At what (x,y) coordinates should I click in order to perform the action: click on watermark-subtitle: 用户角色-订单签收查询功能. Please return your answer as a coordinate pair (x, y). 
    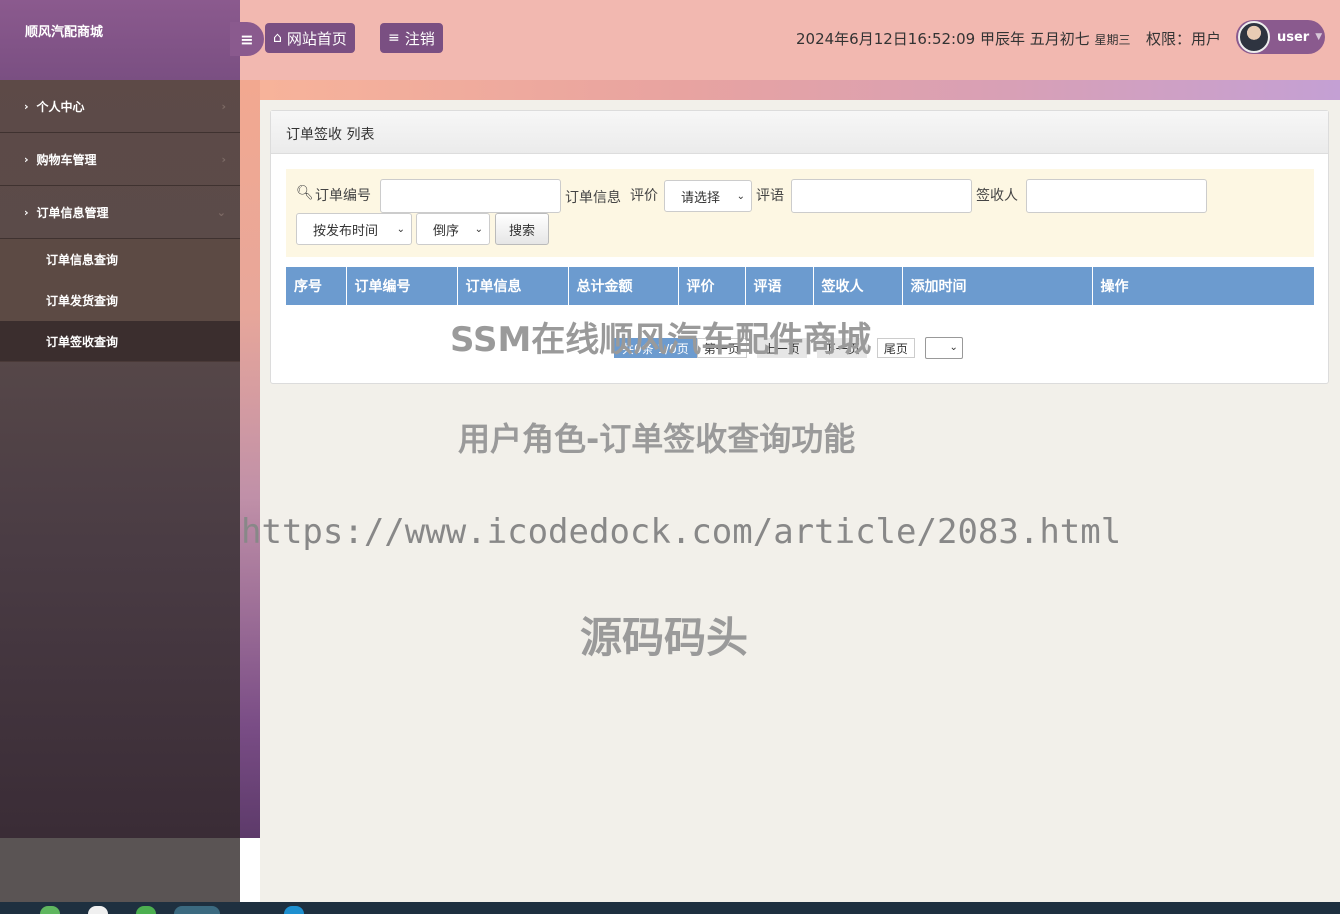
    Looking at the image, I should click on (657, 439).